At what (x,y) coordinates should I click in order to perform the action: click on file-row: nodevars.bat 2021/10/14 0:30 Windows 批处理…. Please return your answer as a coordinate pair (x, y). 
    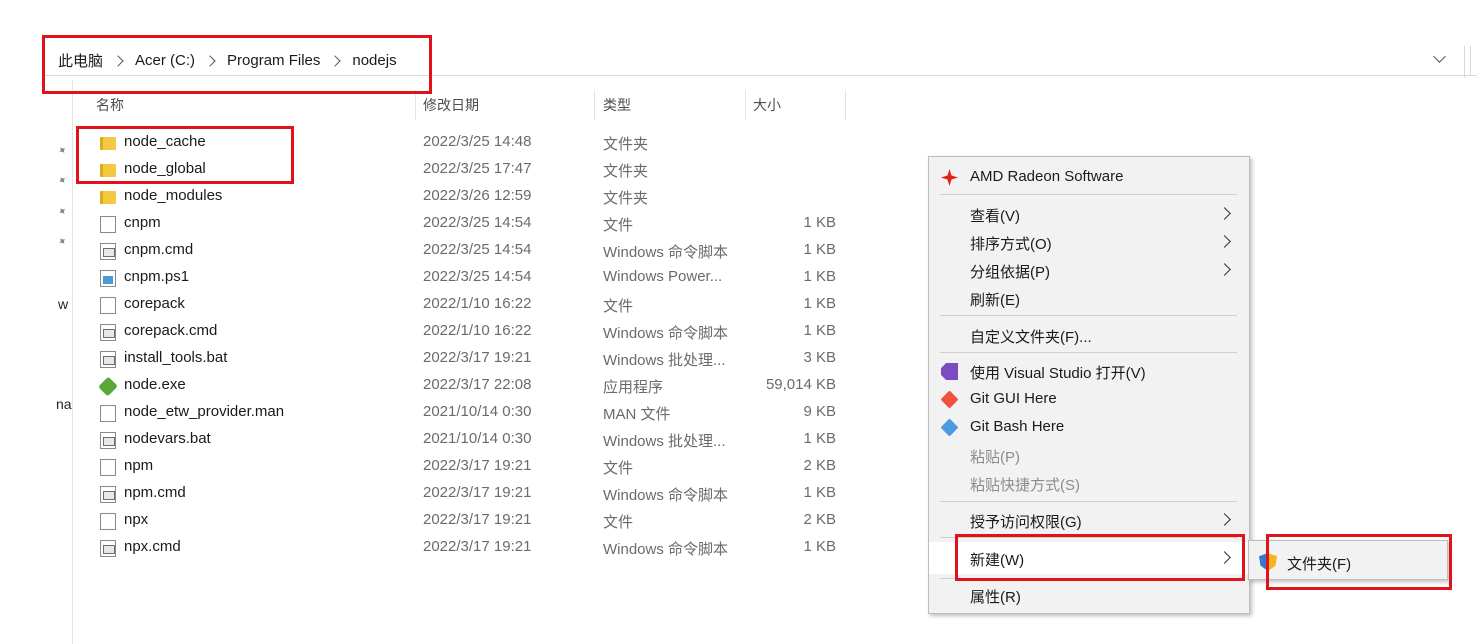
    Looking at the image, I should click on (472, 440).